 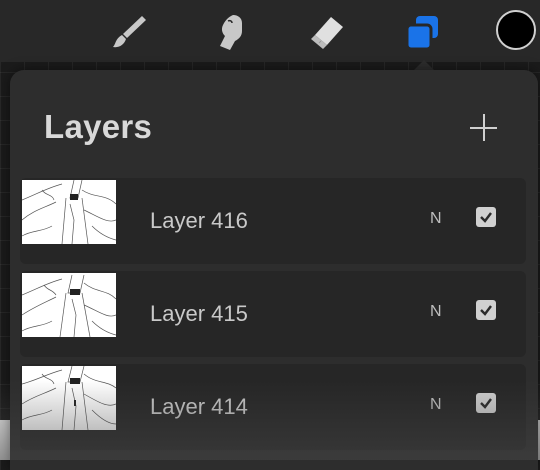 I want to click on smudge-tool, so click(x=231, y=32).